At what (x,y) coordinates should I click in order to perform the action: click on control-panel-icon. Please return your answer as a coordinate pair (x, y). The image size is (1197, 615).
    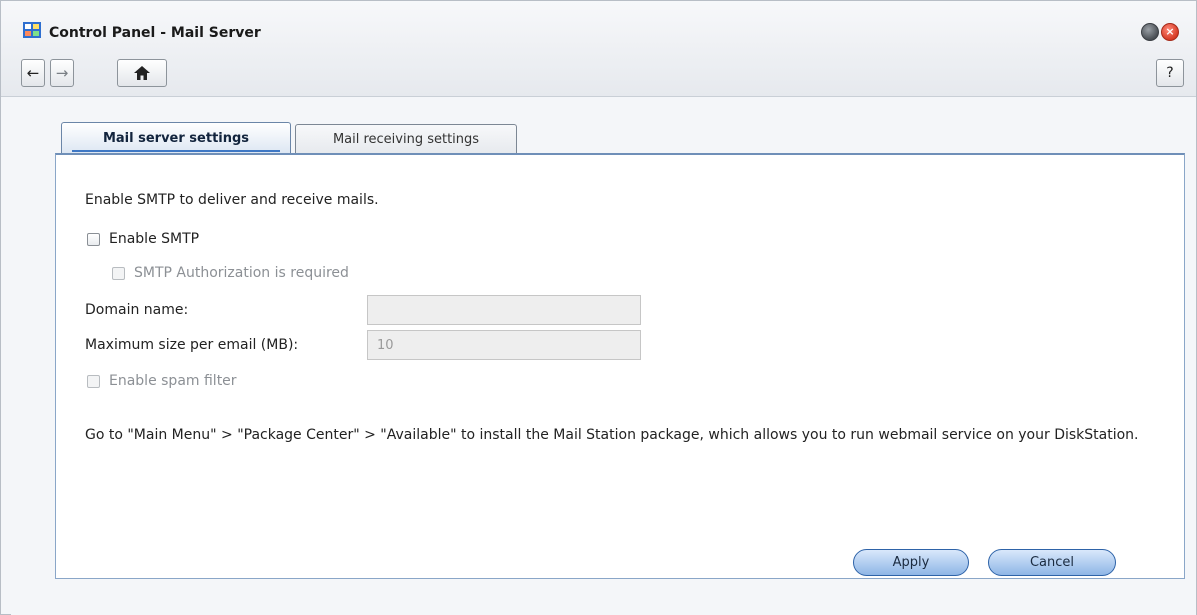
    Looking at the image, I should click on (32, 30).